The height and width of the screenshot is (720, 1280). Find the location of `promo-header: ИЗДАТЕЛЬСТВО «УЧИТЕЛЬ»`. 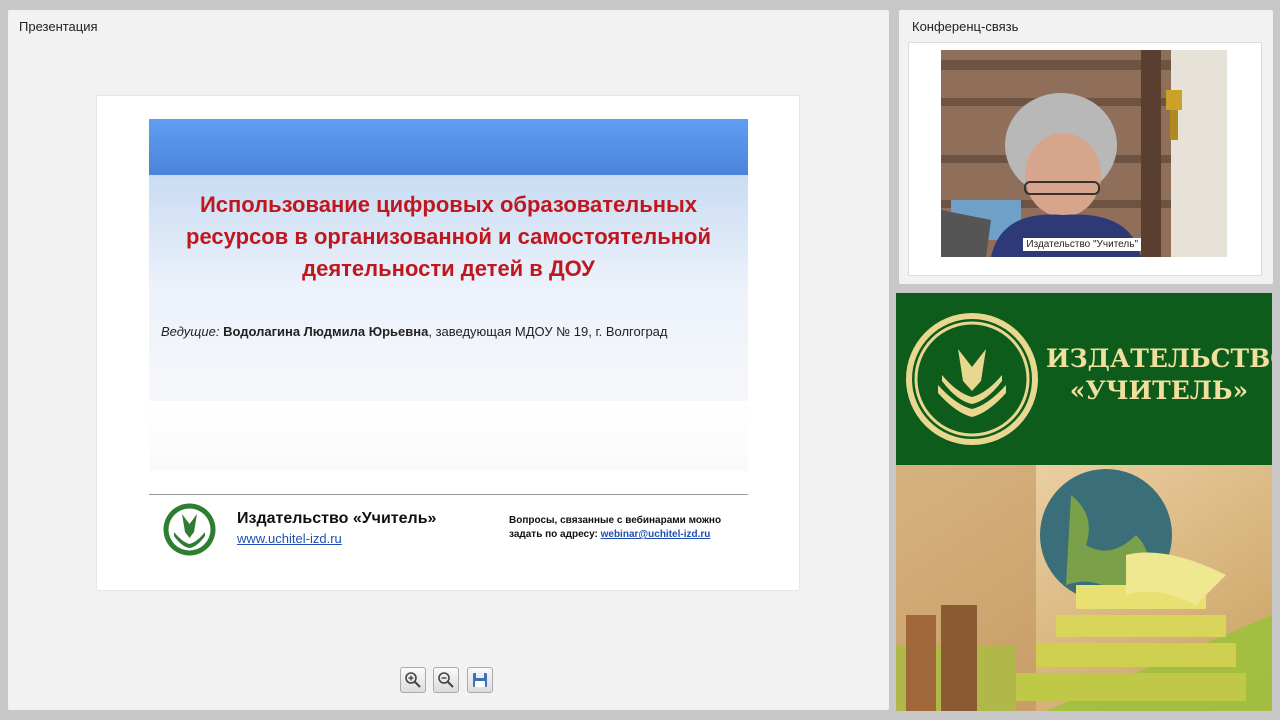

promo-header: ИЗДАТЕЛЬСТВО «УЧИТЕЛЬ» is located at coordinates (1084, 379).